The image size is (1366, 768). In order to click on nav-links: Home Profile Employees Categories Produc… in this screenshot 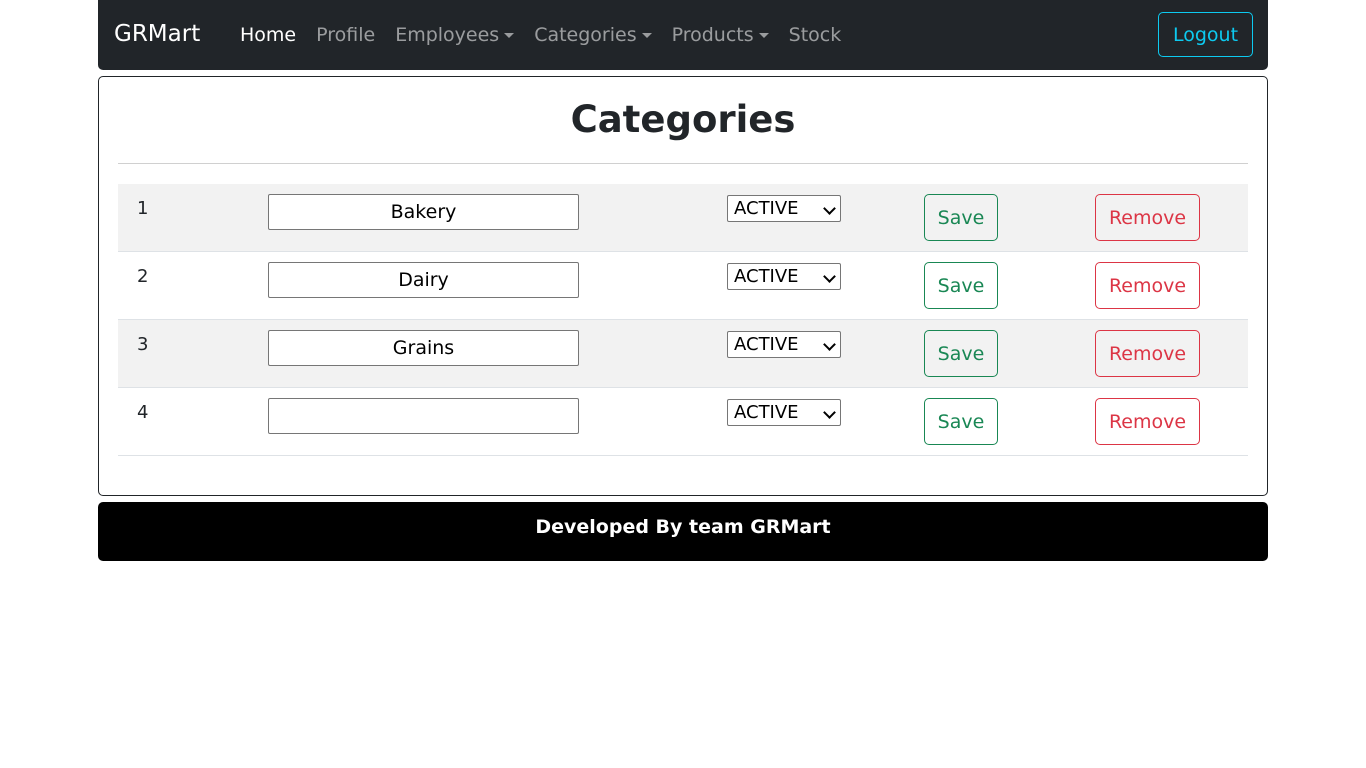, I will do `click(540, 35)`.